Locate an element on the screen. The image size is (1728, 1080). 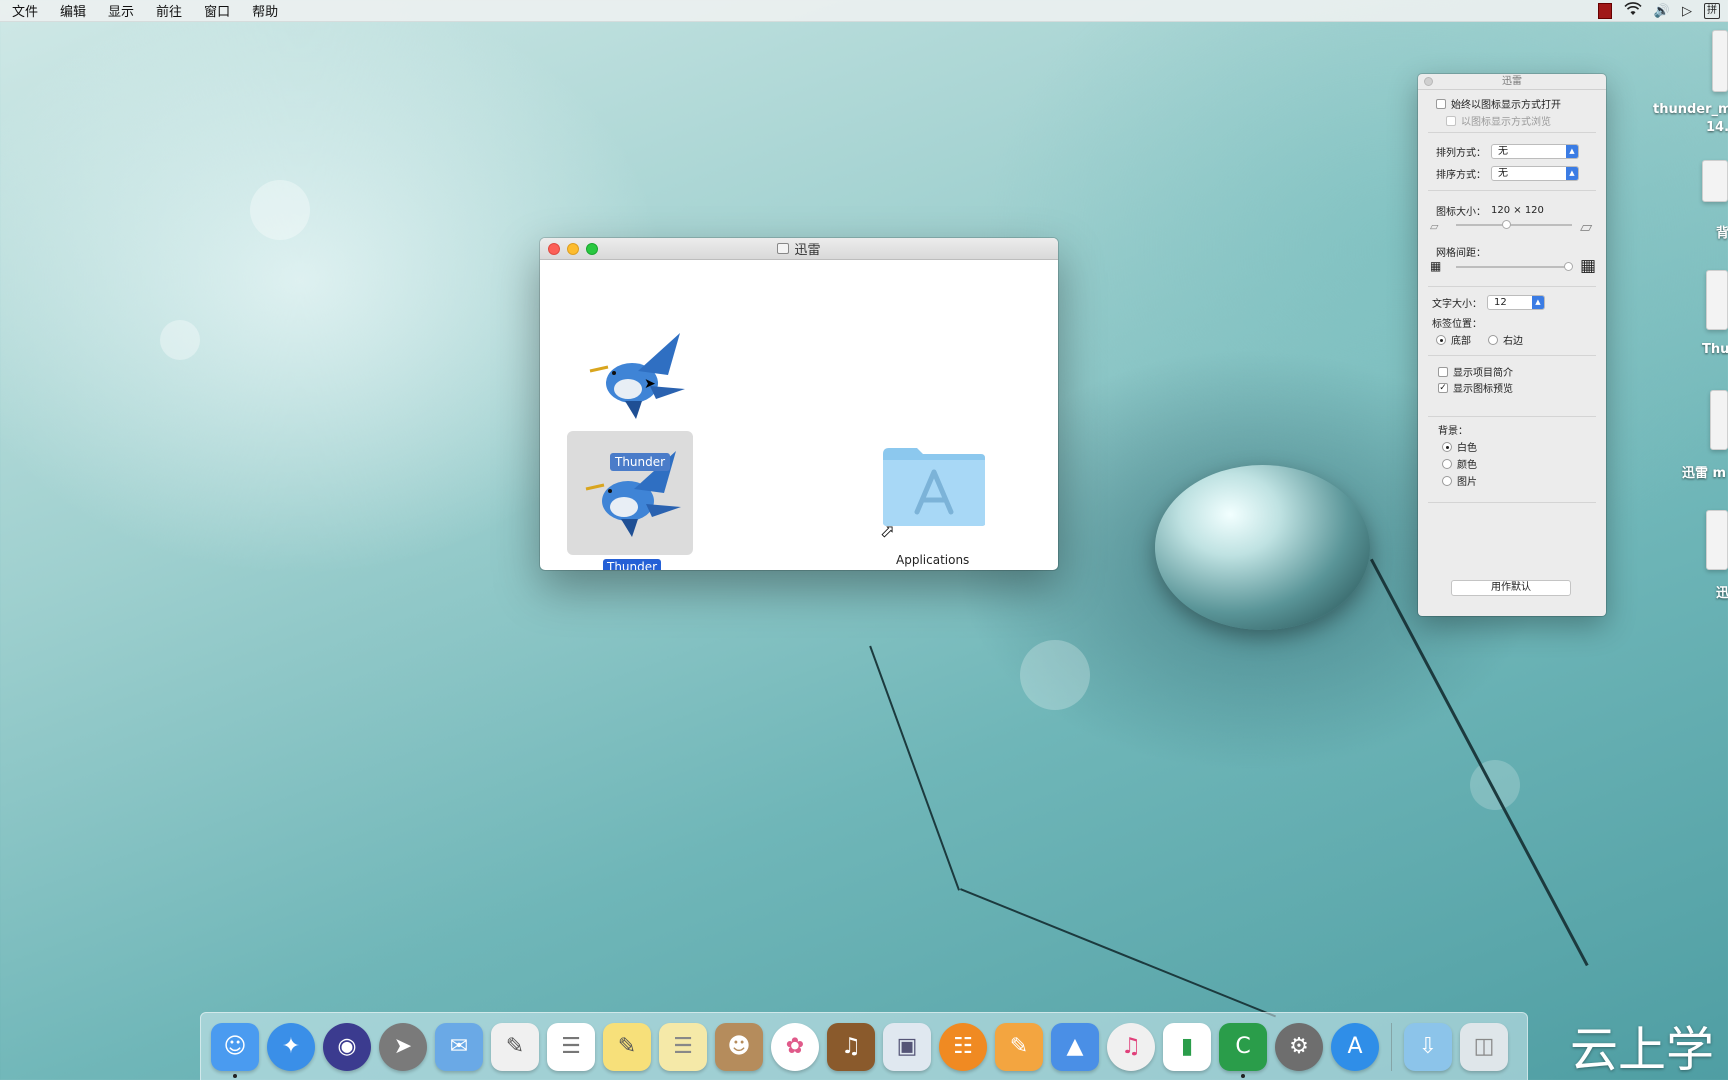
divider is located at coordinates (1512, 502).